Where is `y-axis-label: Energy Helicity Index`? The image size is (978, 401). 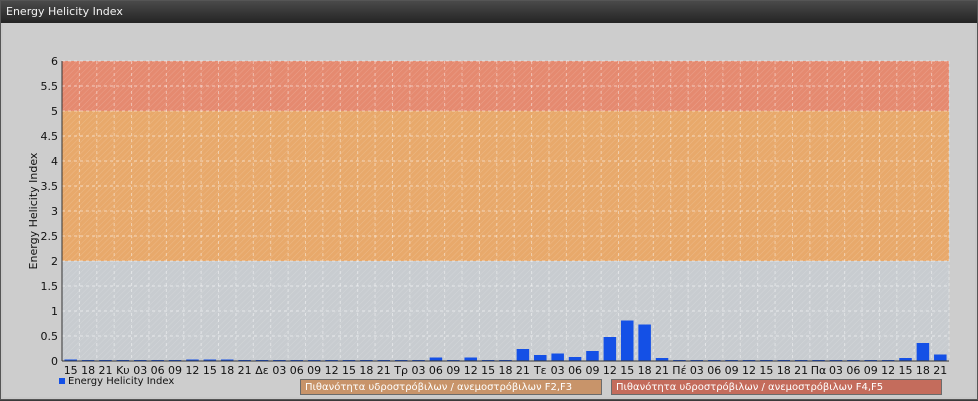
y-axis-label: Energy Helicity Index is located at coordinates (33, 210).